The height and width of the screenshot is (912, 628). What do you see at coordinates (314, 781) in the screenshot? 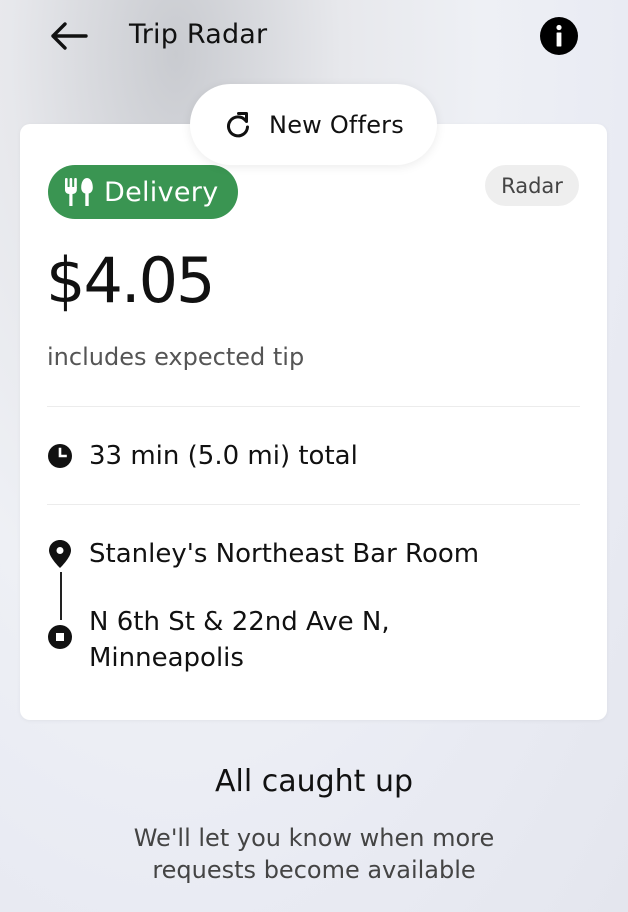
I see `empty-state-title: All caught up` at bounding box center [314, 781].